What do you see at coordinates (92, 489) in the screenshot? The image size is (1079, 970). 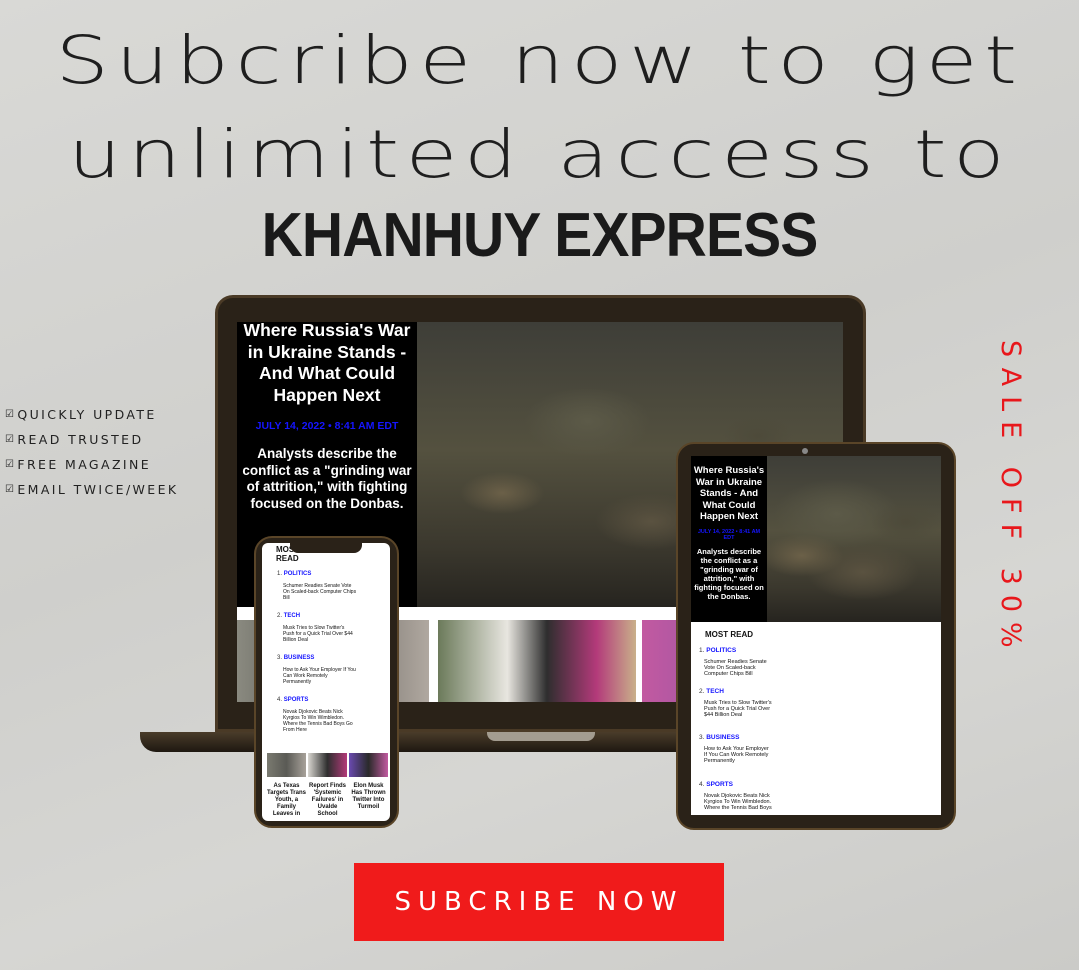 I see `feature-item: ☑ EMAIL TWICE/WEEK` at bounding box center [92, 489].